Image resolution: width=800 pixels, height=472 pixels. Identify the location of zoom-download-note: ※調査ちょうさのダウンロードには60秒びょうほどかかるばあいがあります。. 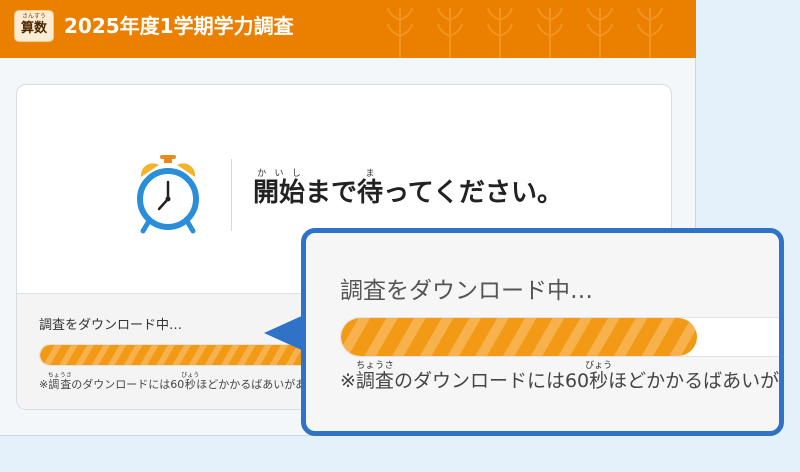
(560, 377).